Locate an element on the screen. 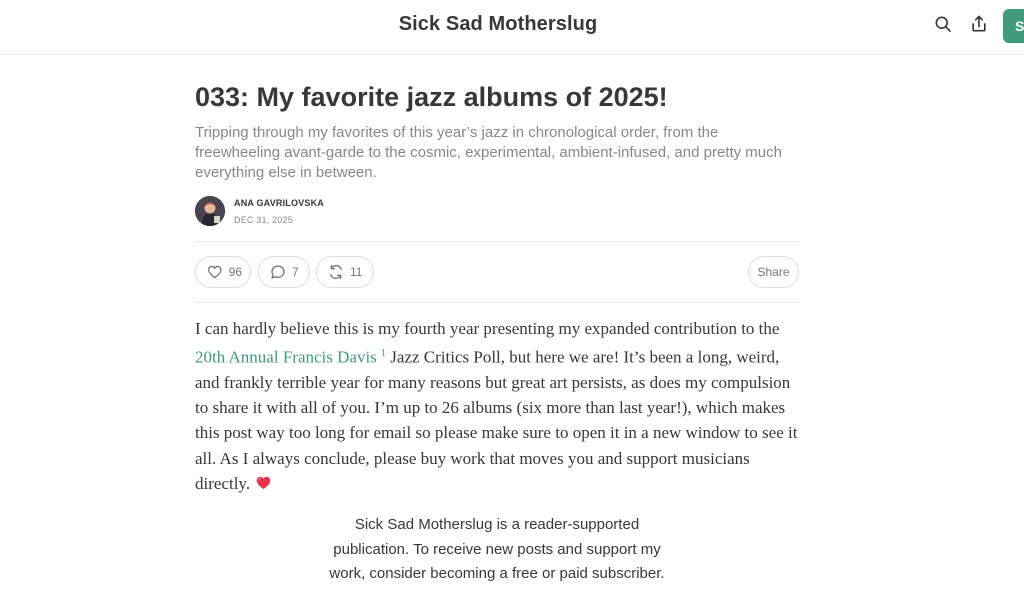 This screenshot has width=1024, height=602. site-title: Sick Sad Motherslug is located at coordinates (498, 24).